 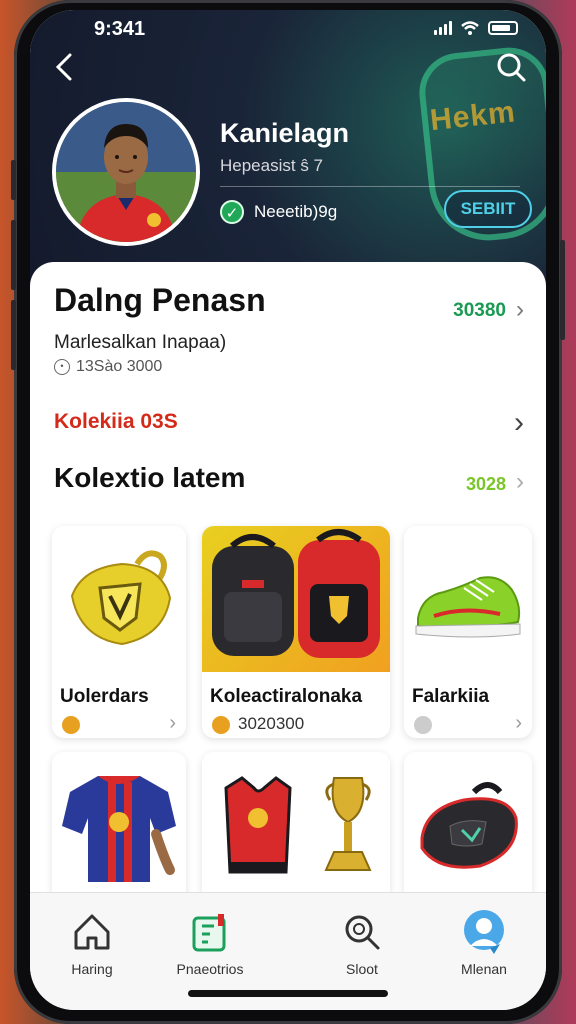 What do you see at coordinates (296, 211) in the screenshot?
I see `verified-label: Neeetib)9g` at bounding box center [296, 211].